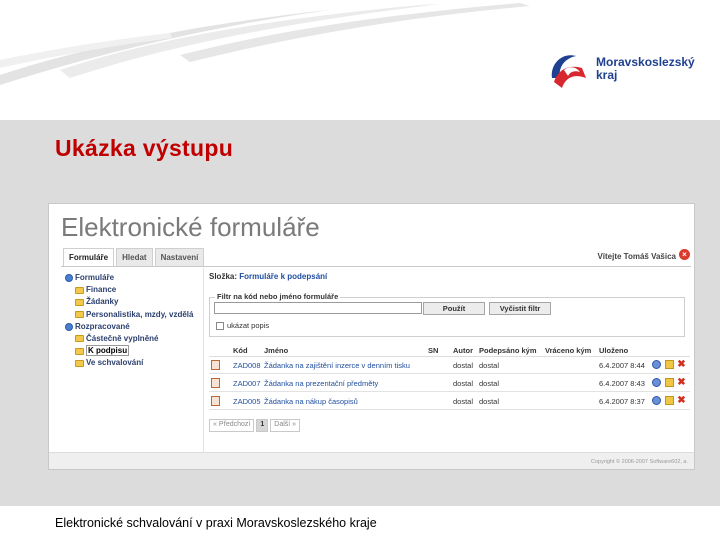 The height and width of the screenshot is (540, 720). Describe the element at coordinates (607, 75) in the screenshot. I see `logo-text-line2: kraj` at that location.